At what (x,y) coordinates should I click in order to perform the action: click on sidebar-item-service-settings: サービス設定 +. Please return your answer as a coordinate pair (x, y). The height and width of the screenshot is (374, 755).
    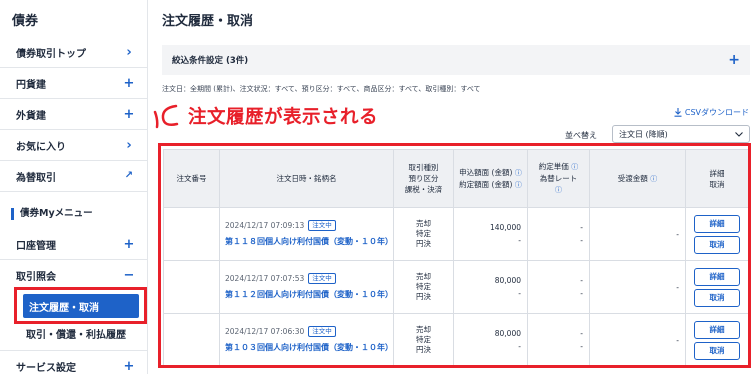
    Looking at the image, I should click on (73, 362).